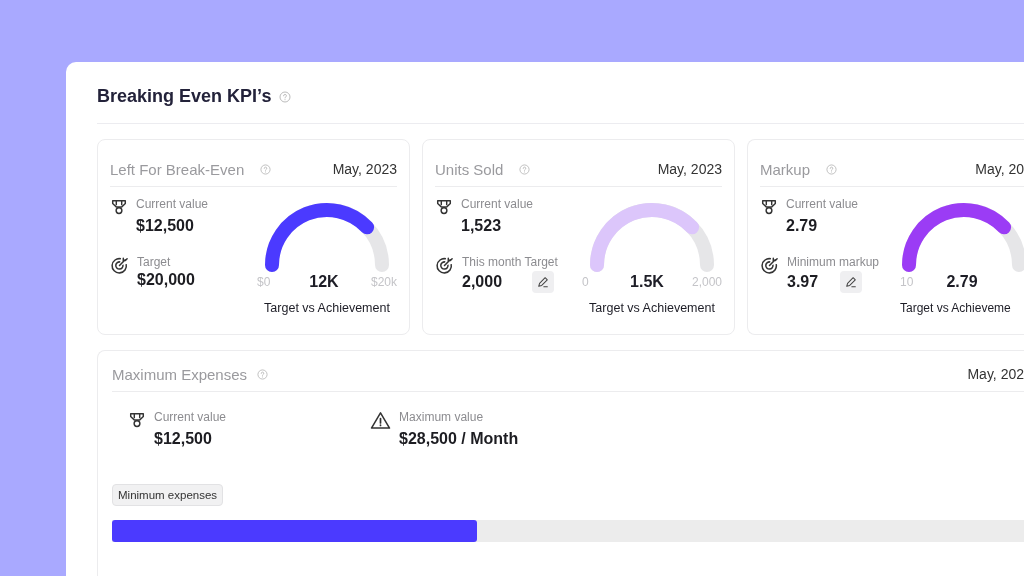  Describe the element at coordinates (999, 169) in the screenshot. I see `card-date: May, 20` at that location.